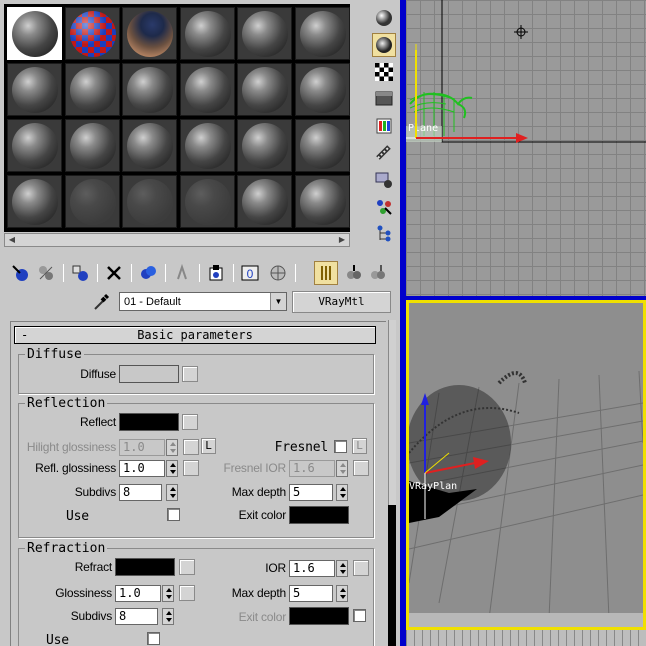 The height and width of the screenshot is (646, 646). I want to click on refr-subdivs-spinner, so click(168, 616).